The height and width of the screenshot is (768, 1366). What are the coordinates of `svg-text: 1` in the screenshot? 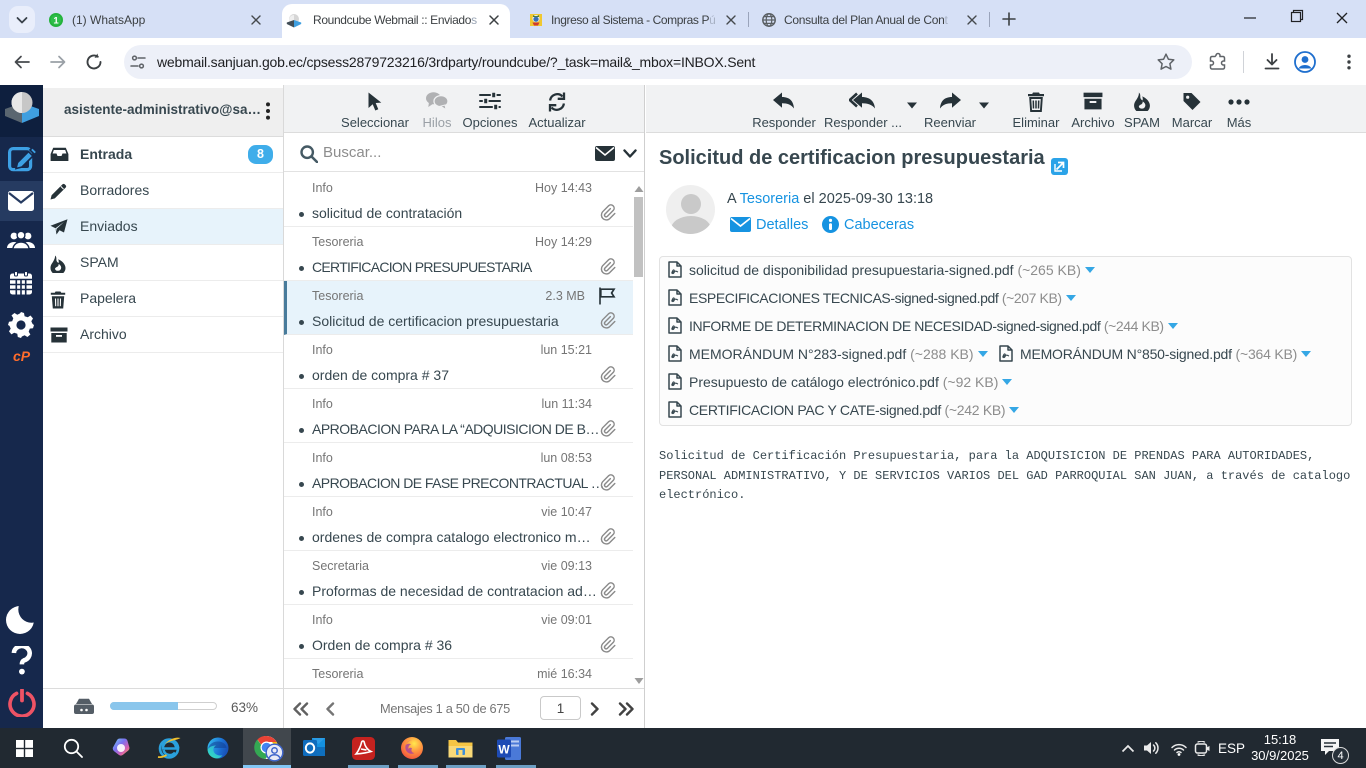 It's located at (56, 20).